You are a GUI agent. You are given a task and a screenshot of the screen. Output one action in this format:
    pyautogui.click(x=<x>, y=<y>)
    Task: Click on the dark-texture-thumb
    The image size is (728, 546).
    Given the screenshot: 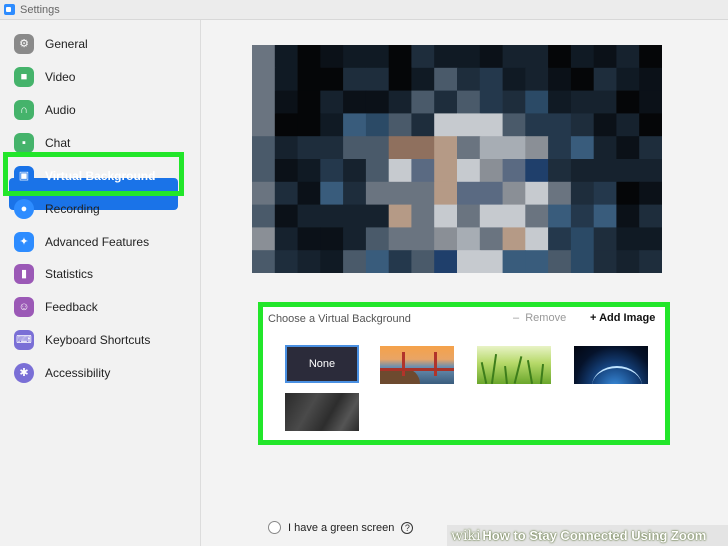 What is the action you would take?
    pyautogui.click(x=322, y=412)
    